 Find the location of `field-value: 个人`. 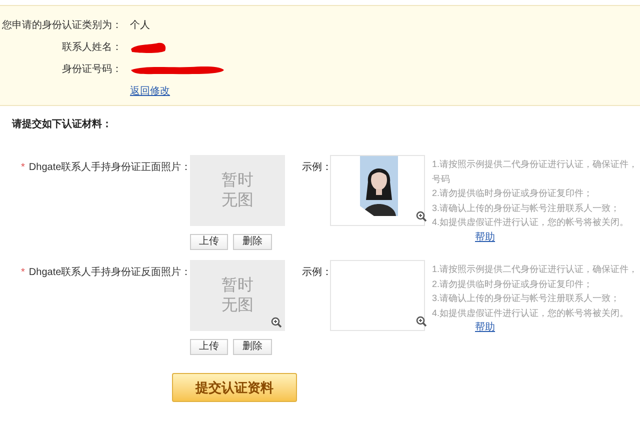

field-value: 个人 is located at coordinates (140, 26).